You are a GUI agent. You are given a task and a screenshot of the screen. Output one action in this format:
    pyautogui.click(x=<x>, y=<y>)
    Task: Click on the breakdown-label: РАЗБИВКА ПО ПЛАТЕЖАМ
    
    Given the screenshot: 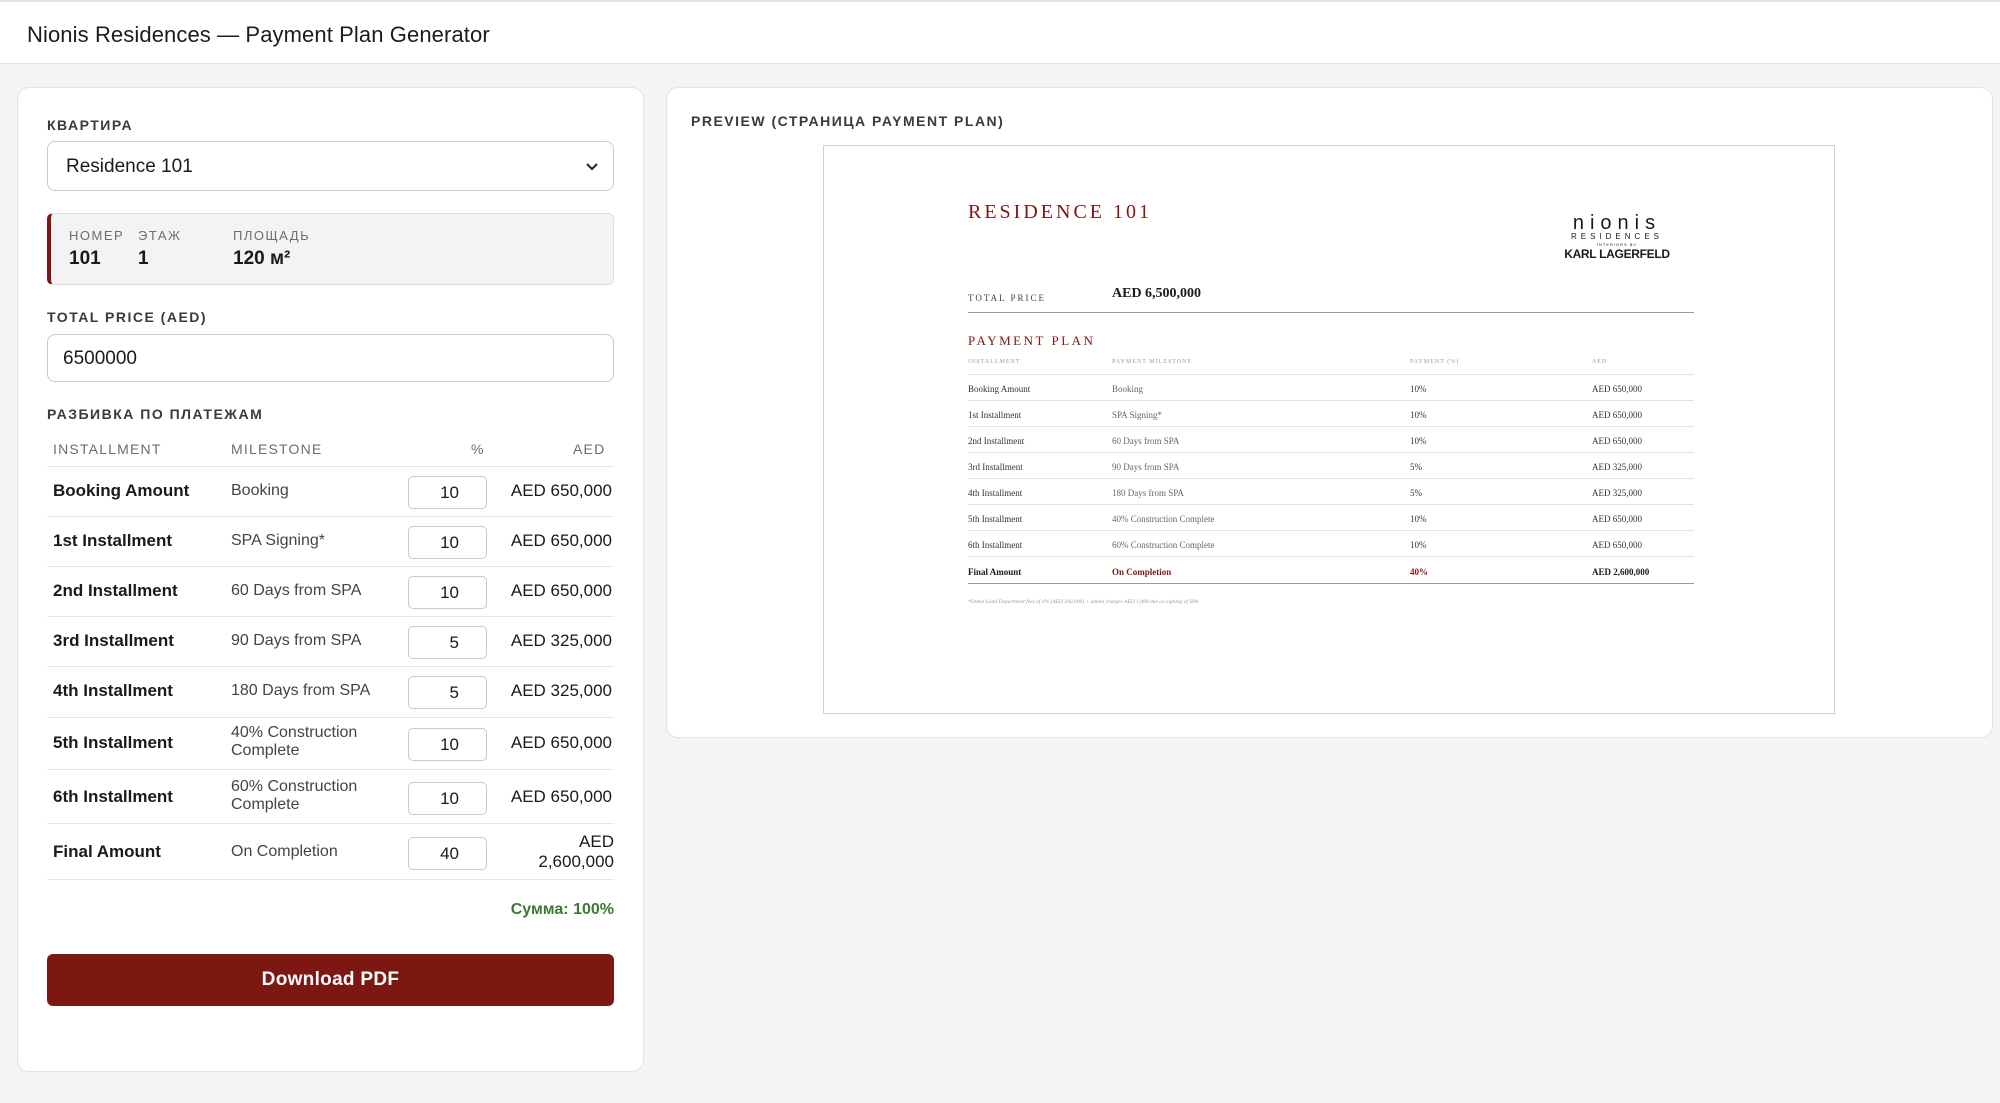 What is the action you would take?
    pyautogui.click(x=155, y=414)
    